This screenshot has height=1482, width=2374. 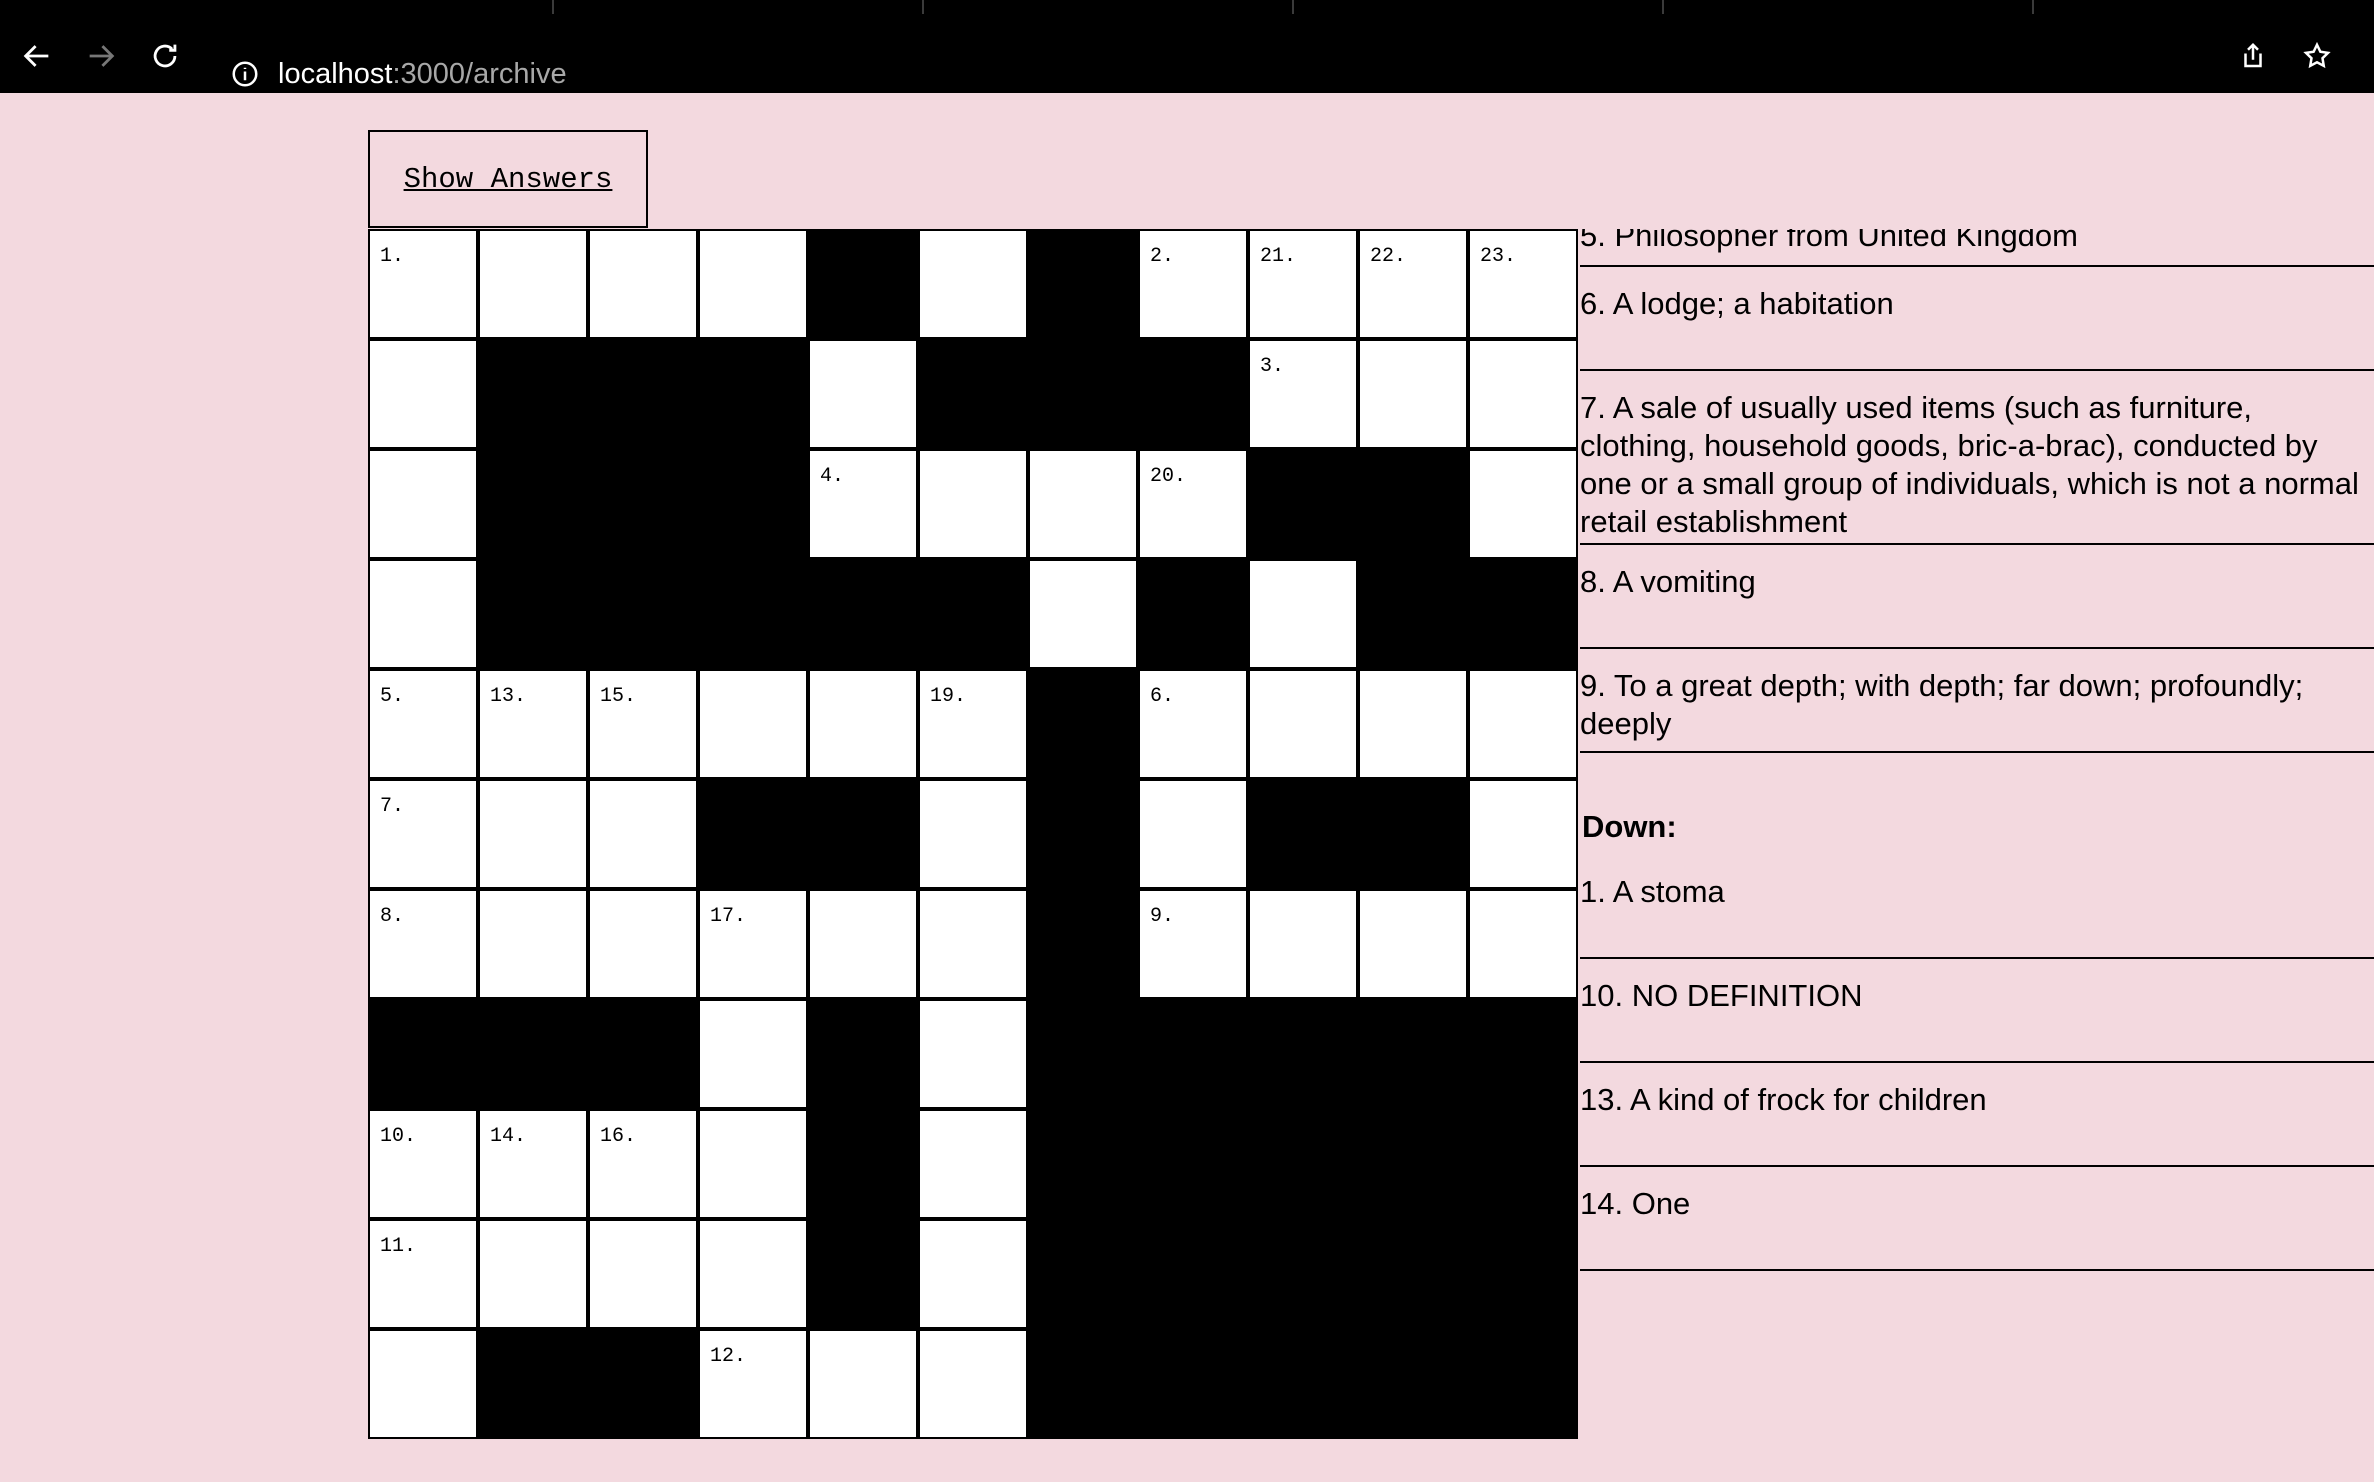 I want to click on grid-cell: 16., so click(x=643, y=1164).